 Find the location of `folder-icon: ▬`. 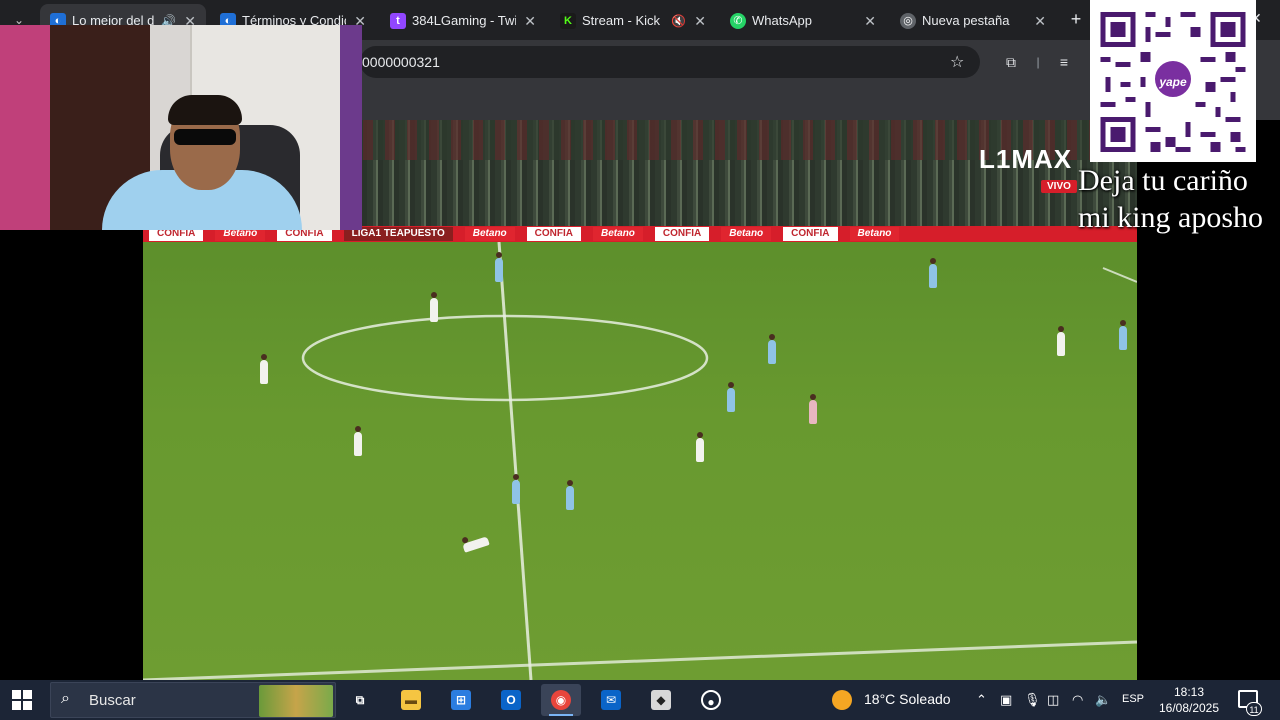

folder-icon: ▬ is located at coordinates (411, 700).